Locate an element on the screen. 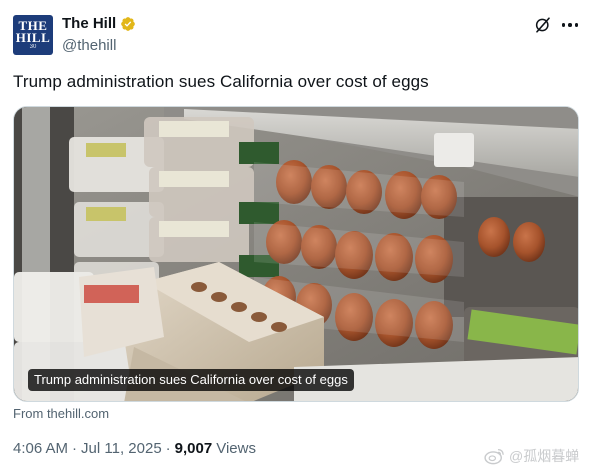  tweet-meta: 4:06 AM · Jul 11, 2025 · 9,007 Views is located at coordinates (134, 448).